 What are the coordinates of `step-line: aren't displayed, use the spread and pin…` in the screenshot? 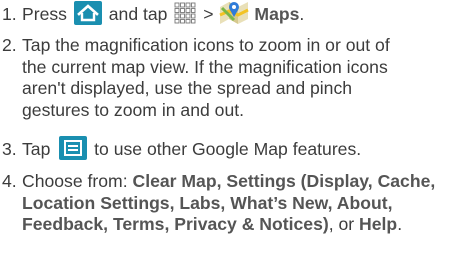 It's located at (187, 88).